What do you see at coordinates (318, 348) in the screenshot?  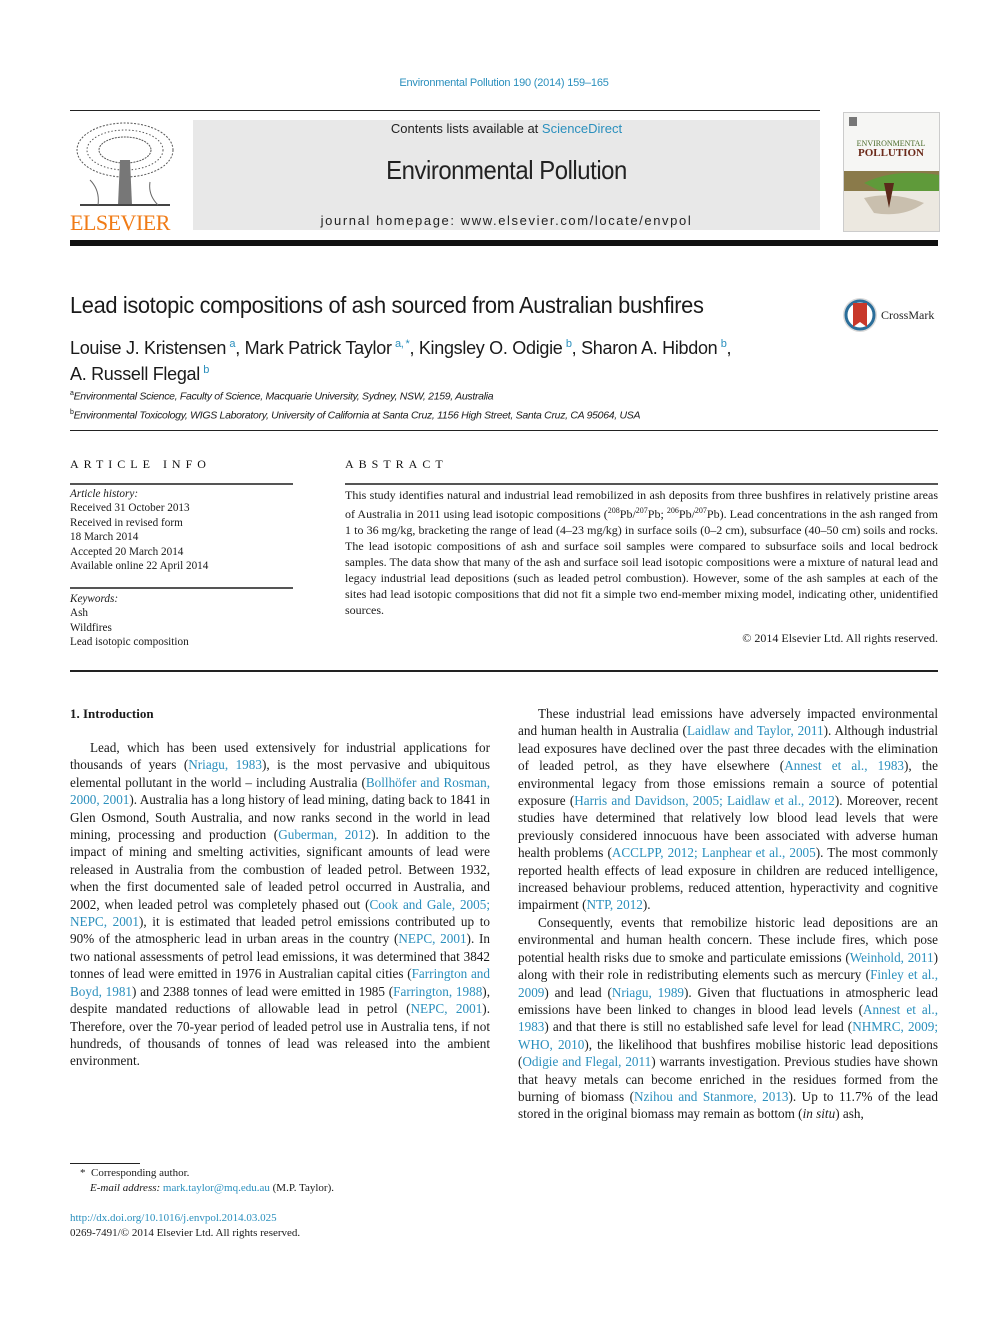 I see `author-name: Mark Patrick Taylor` at bounding box center [318, 348].